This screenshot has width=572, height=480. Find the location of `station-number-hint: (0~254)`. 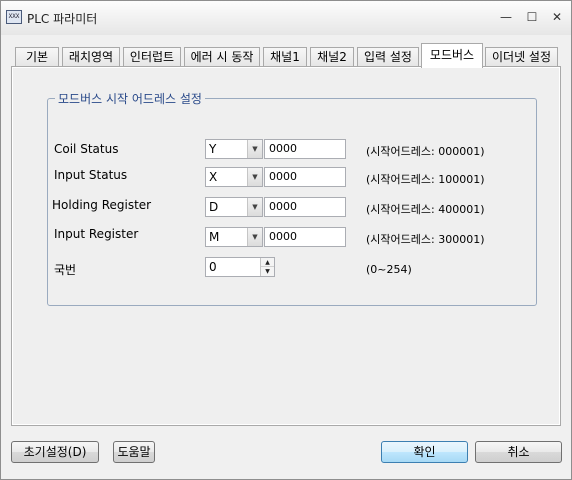

station-number-hint: (0~254) is located at coordinates (389, 269).